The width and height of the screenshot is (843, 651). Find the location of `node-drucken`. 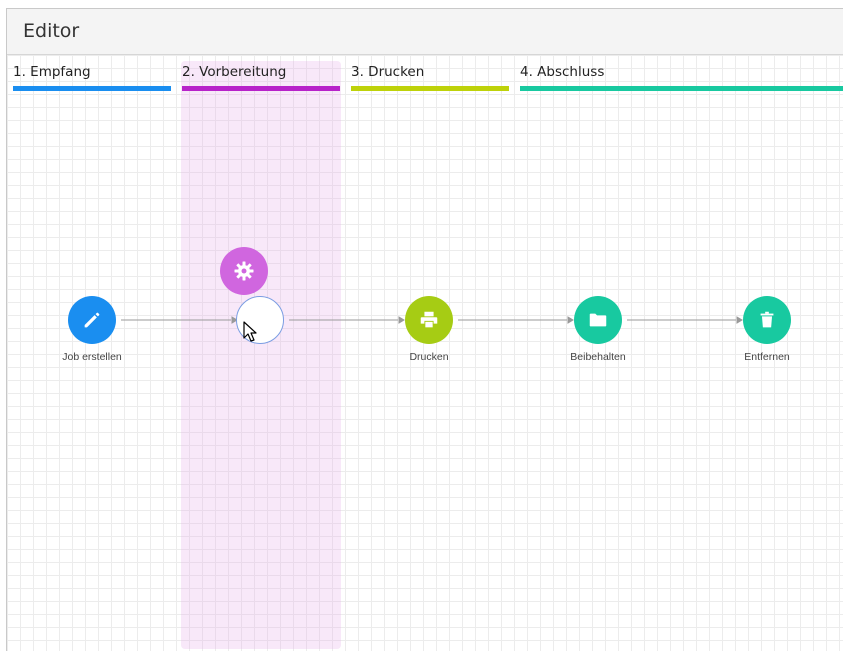

node-drucken is located at coordinates (429, 320).